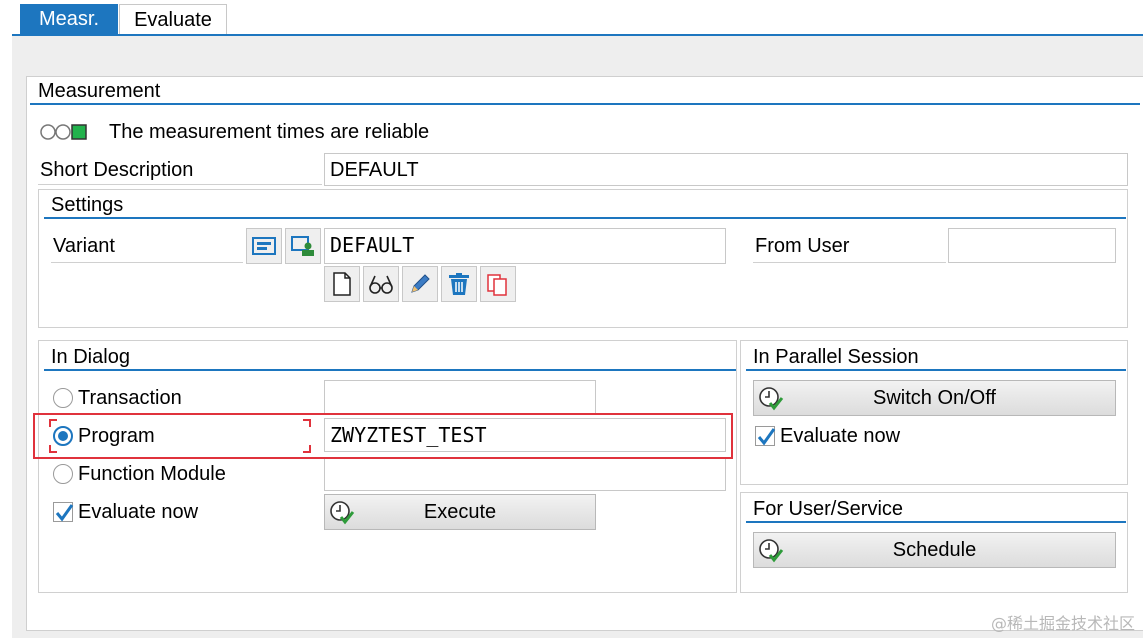  I want to click on tab-evaluate: Evaluate, so click(173, 19).